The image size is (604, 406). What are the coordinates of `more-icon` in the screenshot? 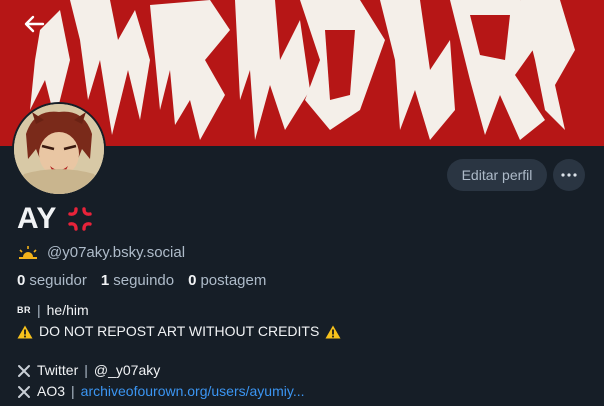 It's located at (569, 175).